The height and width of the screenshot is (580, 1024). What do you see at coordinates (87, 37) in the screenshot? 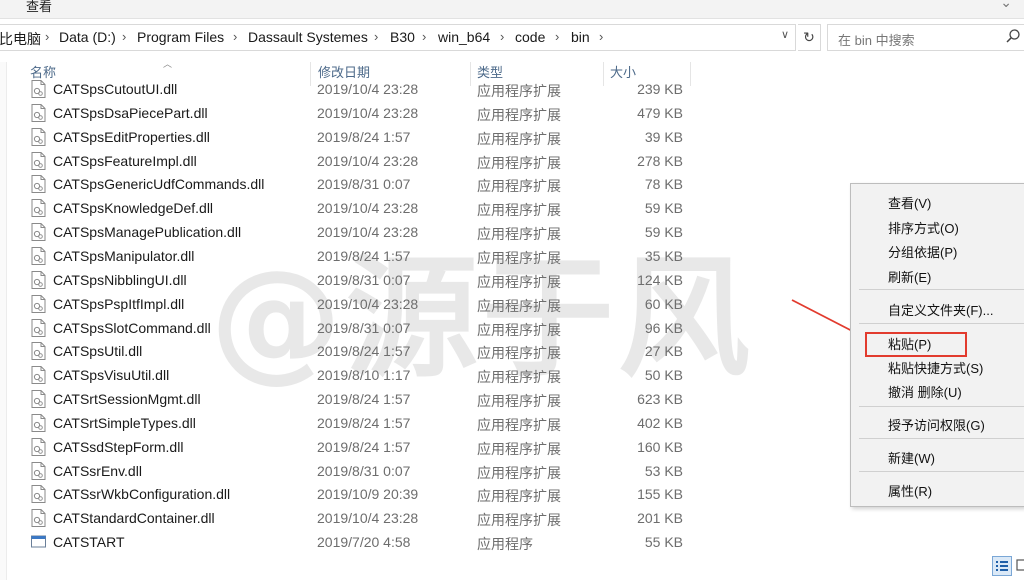
I see `crumb-drive: Data (D:)` at bounding box center [87, 37].